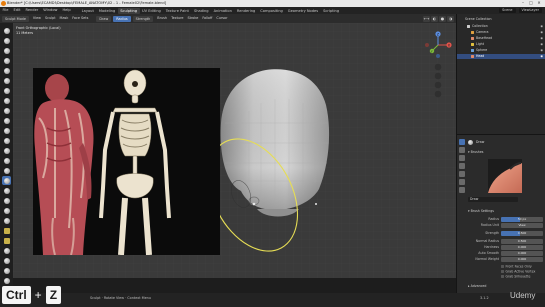 The height and width of the screenshot is (307, 545). I want to click on tool-snake-hook, so click(6, 200).